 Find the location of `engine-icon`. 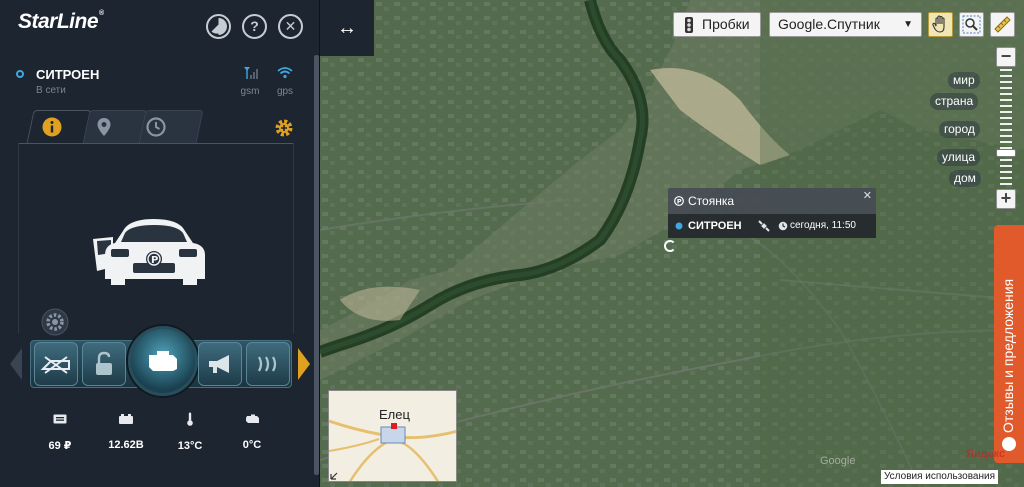

engine-icon is located at coordinates (163, 361).